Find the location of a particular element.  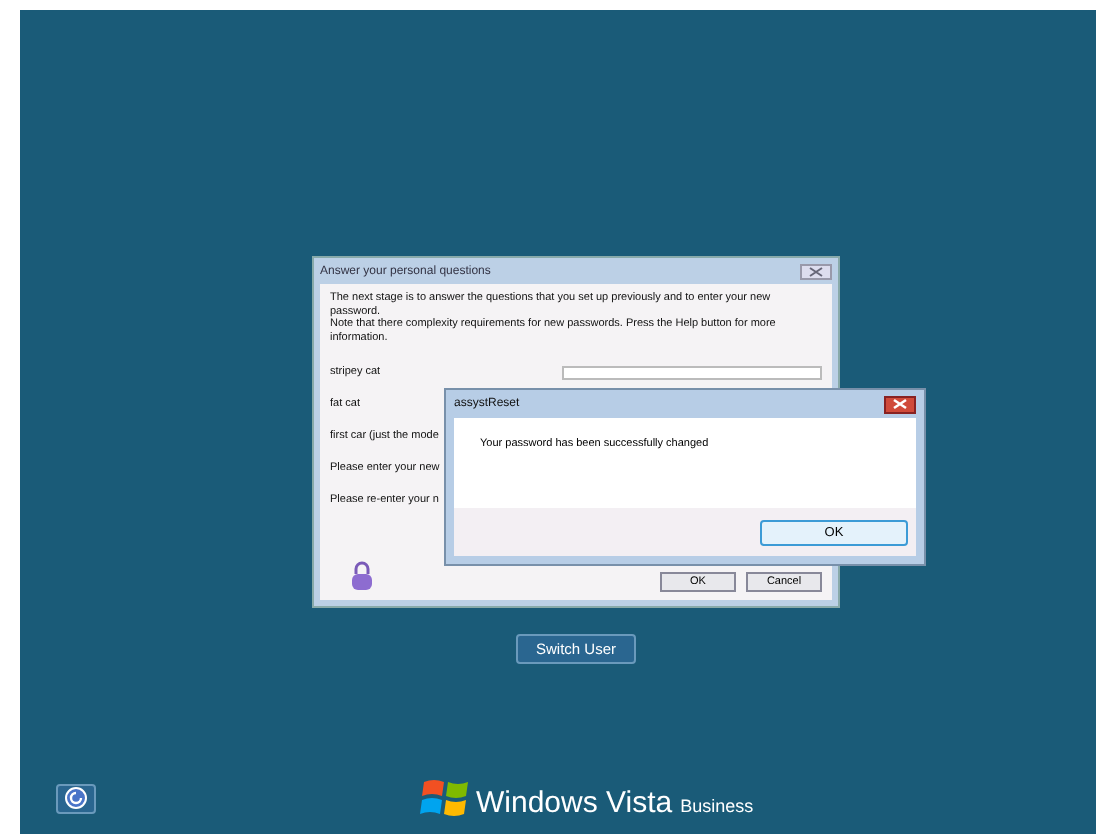

windows-flag-icon is located at coordinates (446, 798).